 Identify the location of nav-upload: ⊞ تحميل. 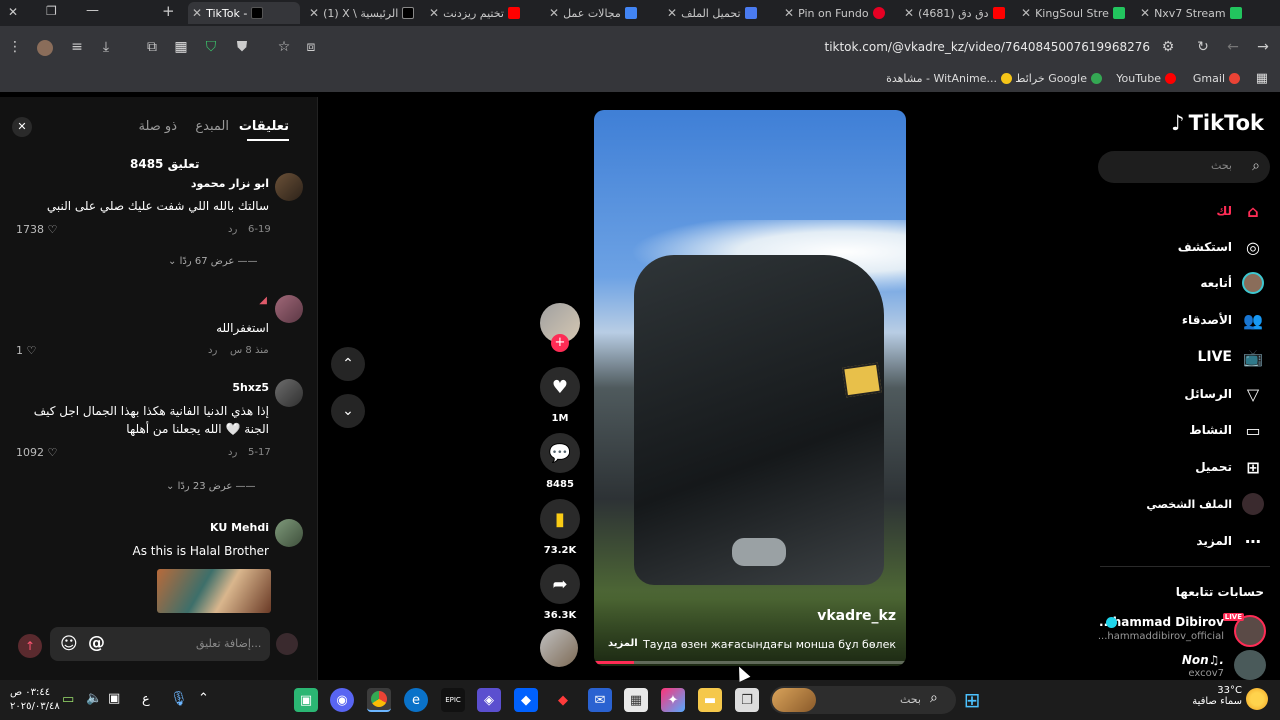
(1229, 467).